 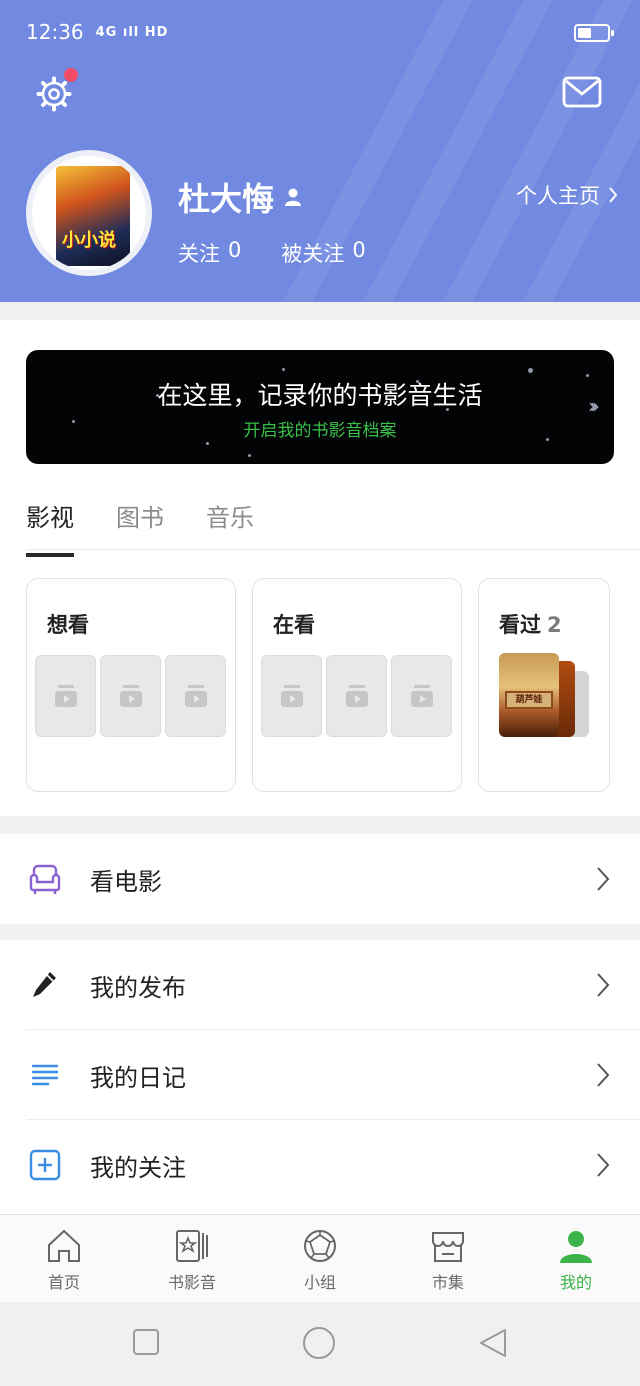 What do you see at coordinates (447, 1282) in the screenshot?
I see `nav-label: 市集` at bounding box center [447, 1282].